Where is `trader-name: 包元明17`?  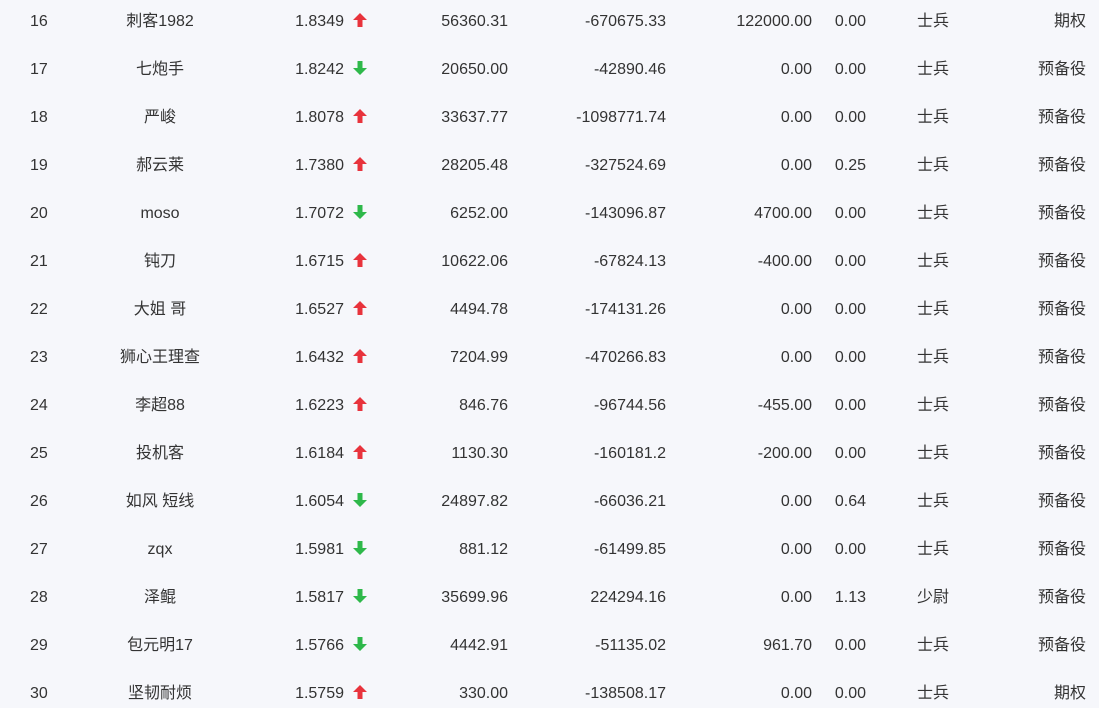 trader-name: 包元明17 is located at coordinates (160, 648).